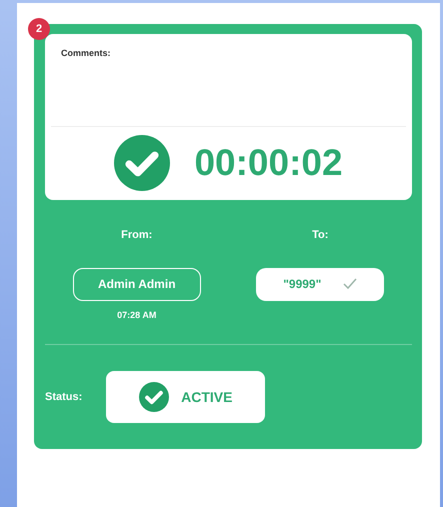  I want to click on notification-badge: 2, so click(39, 29).